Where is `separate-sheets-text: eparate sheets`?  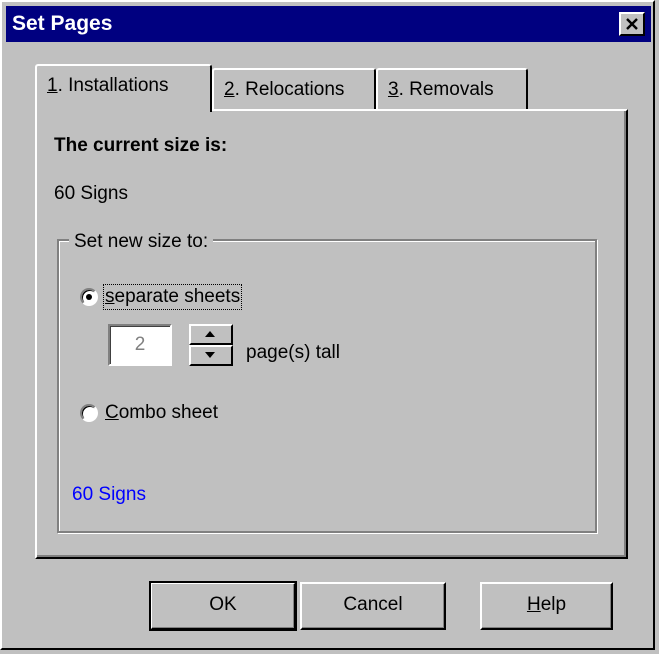 separate-sheets-text: eparate sheets is located at coordinates (177, 296).